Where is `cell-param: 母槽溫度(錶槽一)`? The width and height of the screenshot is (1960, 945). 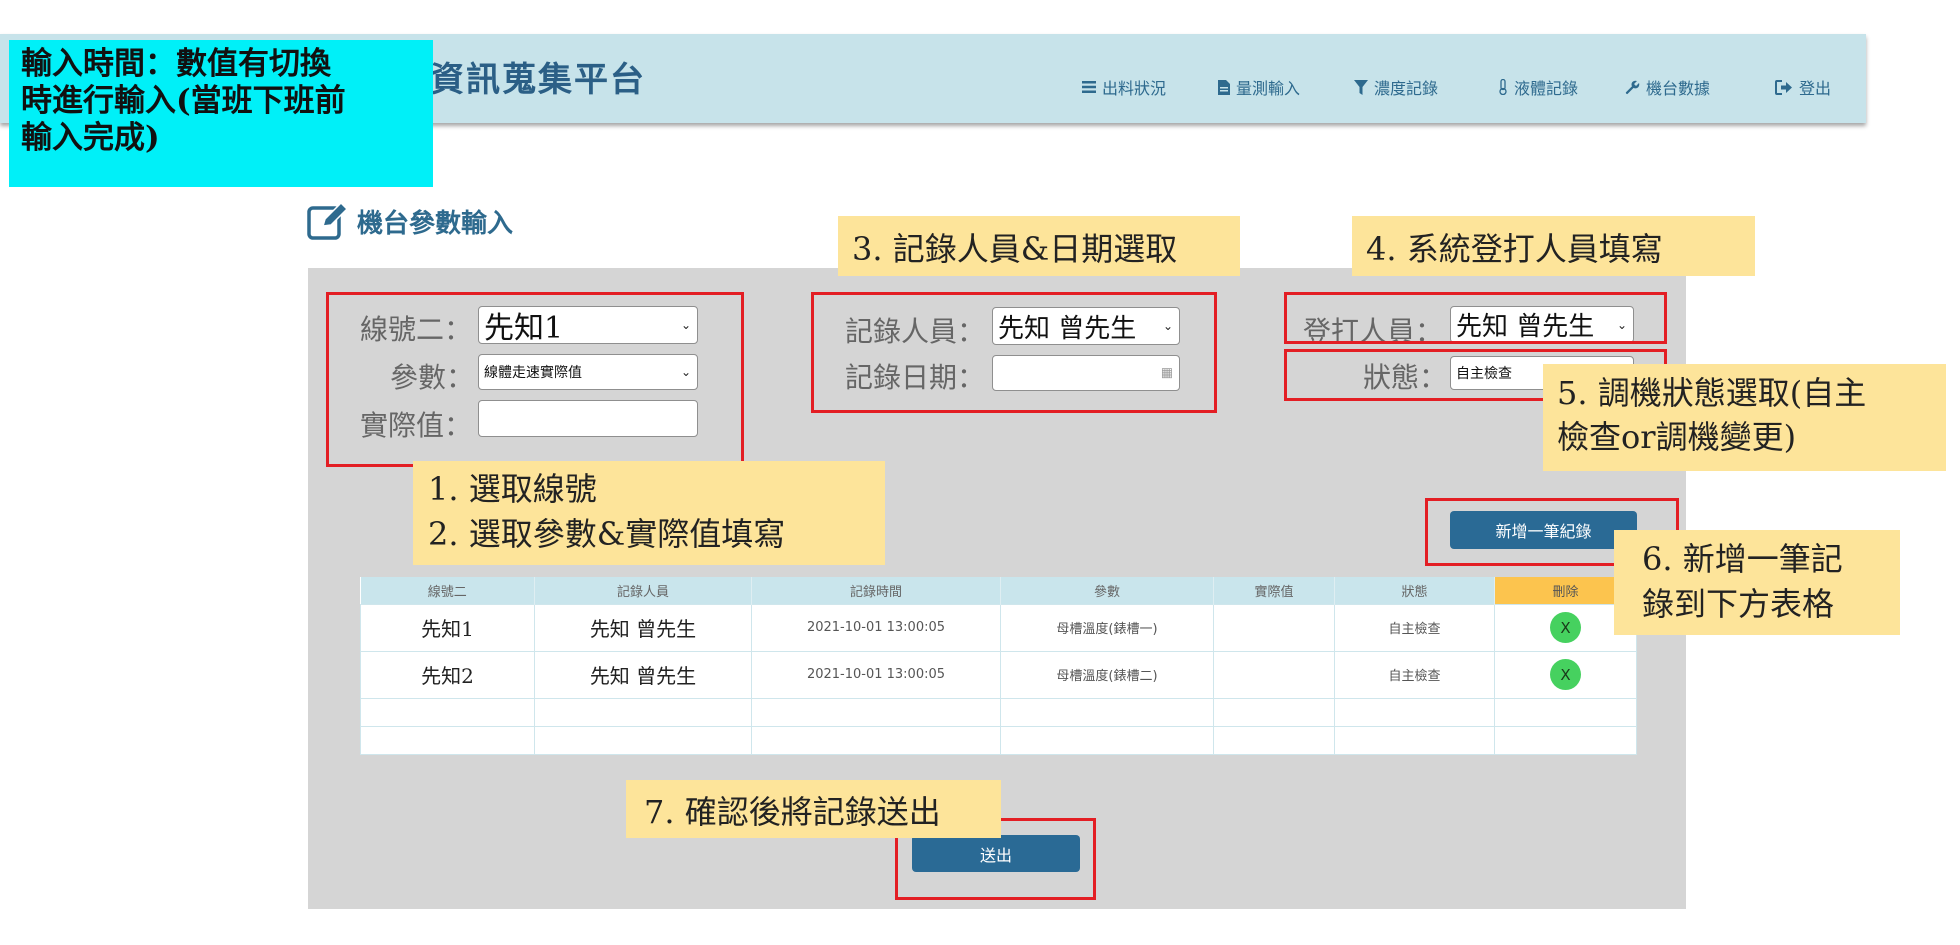 cell-param: 母槽溫度(錶槽一) is located at coordinates (1107, 627).